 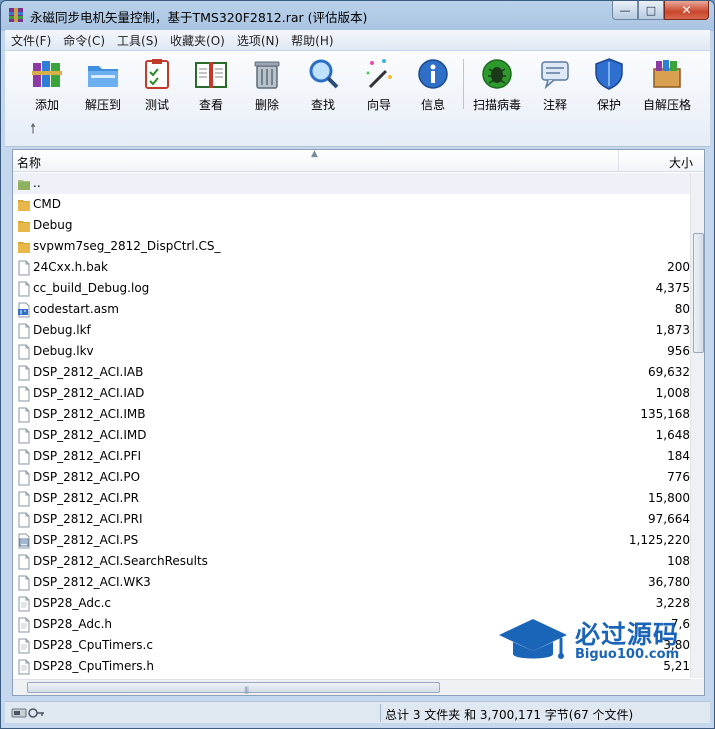 What do you see at coordinates (156, 105) in the screenshot?
I see `test-label: 测试` at bounding box center [156, 105].